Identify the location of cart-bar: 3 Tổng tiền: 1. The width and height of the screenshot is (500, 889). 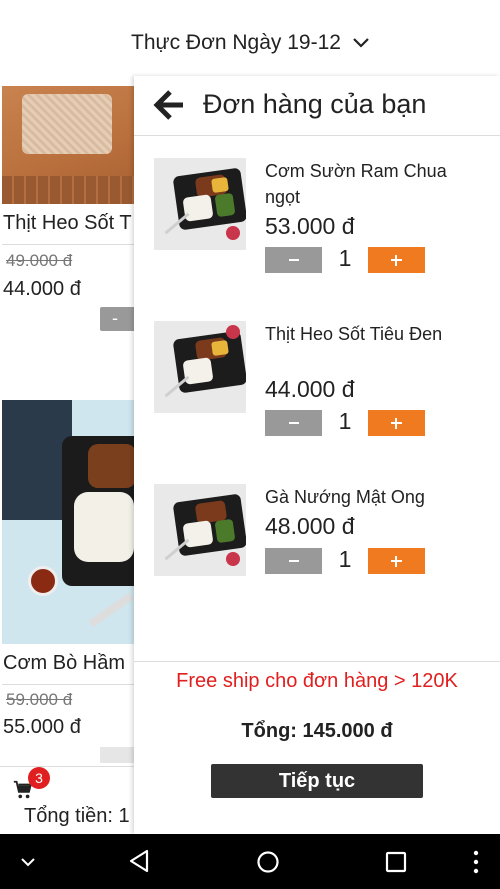
(67, 800).